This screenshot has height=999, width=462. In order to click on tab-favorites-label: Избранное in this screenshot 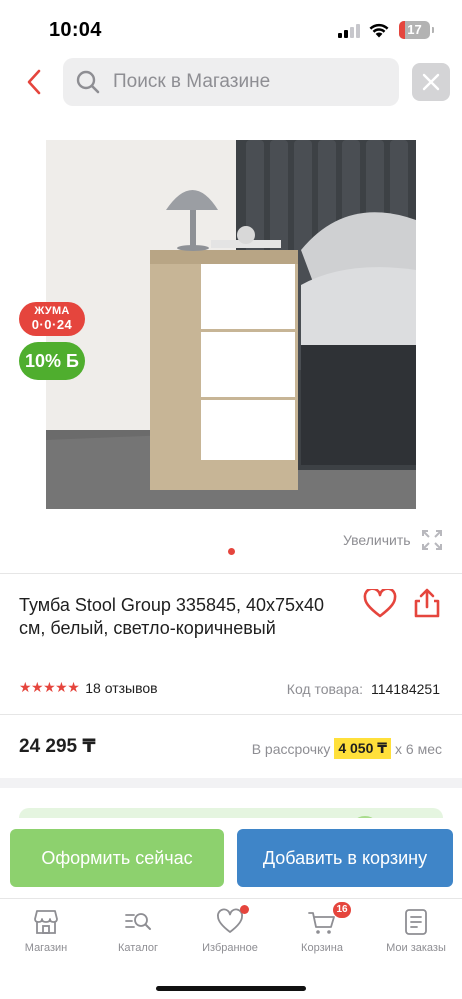, I will do `click(230, 948)`.